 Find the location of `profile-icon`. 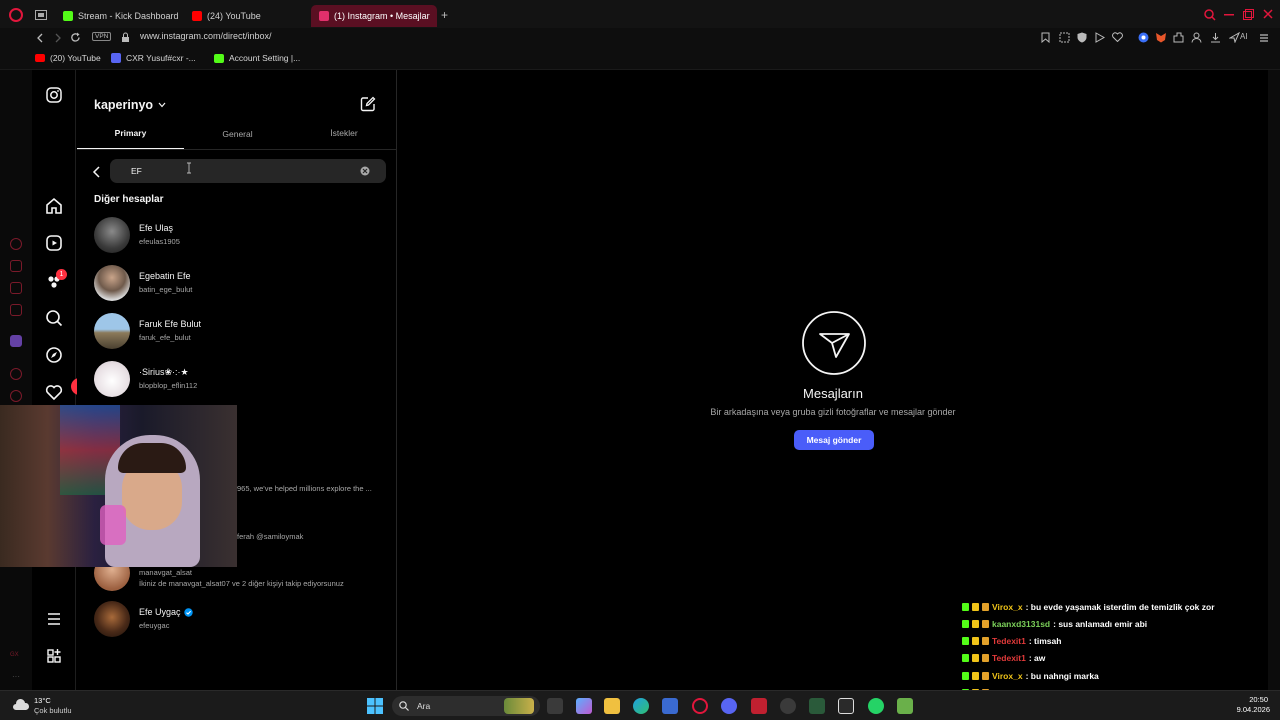

profile-icon is located at coordinates (1196, 37).